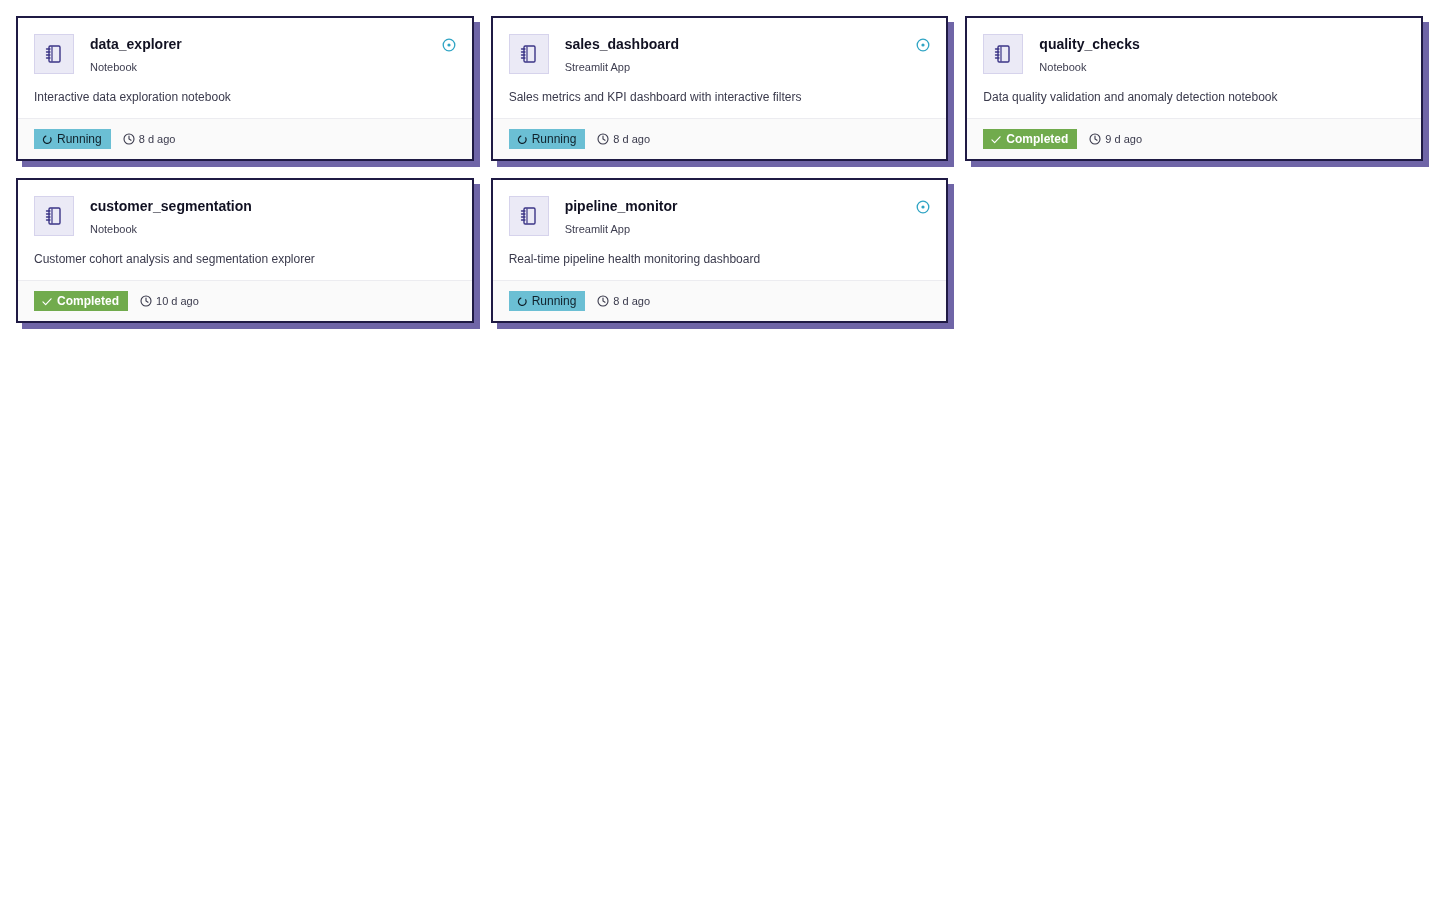 The width and height of the screenshot is (1440, 900). What do you see at coordinates (635, 259) in the screenshot?
I see `card-description: Real-time pipeline health monitoring dashboard` at bounding box center [635, 259].